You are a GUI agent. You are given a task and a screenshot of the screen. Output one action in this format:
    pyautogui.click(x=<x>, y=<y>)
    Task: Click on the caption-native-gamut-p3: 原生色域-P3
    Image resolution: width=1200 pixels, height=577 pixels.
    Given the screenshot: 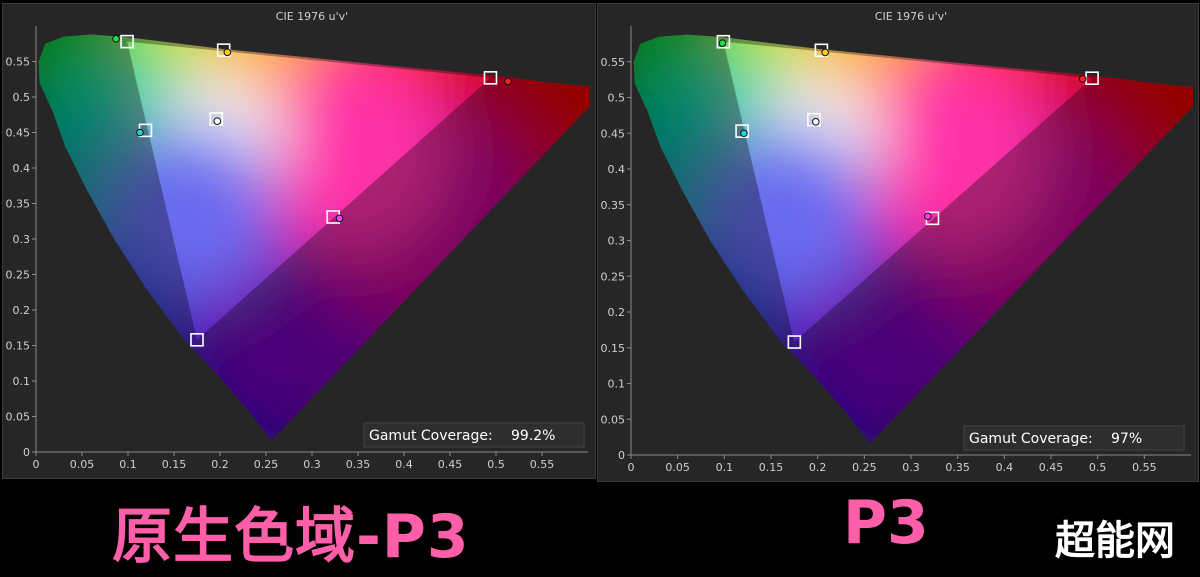 What is the action you would take?
    pyautogui.click(x=291, y=537)
    